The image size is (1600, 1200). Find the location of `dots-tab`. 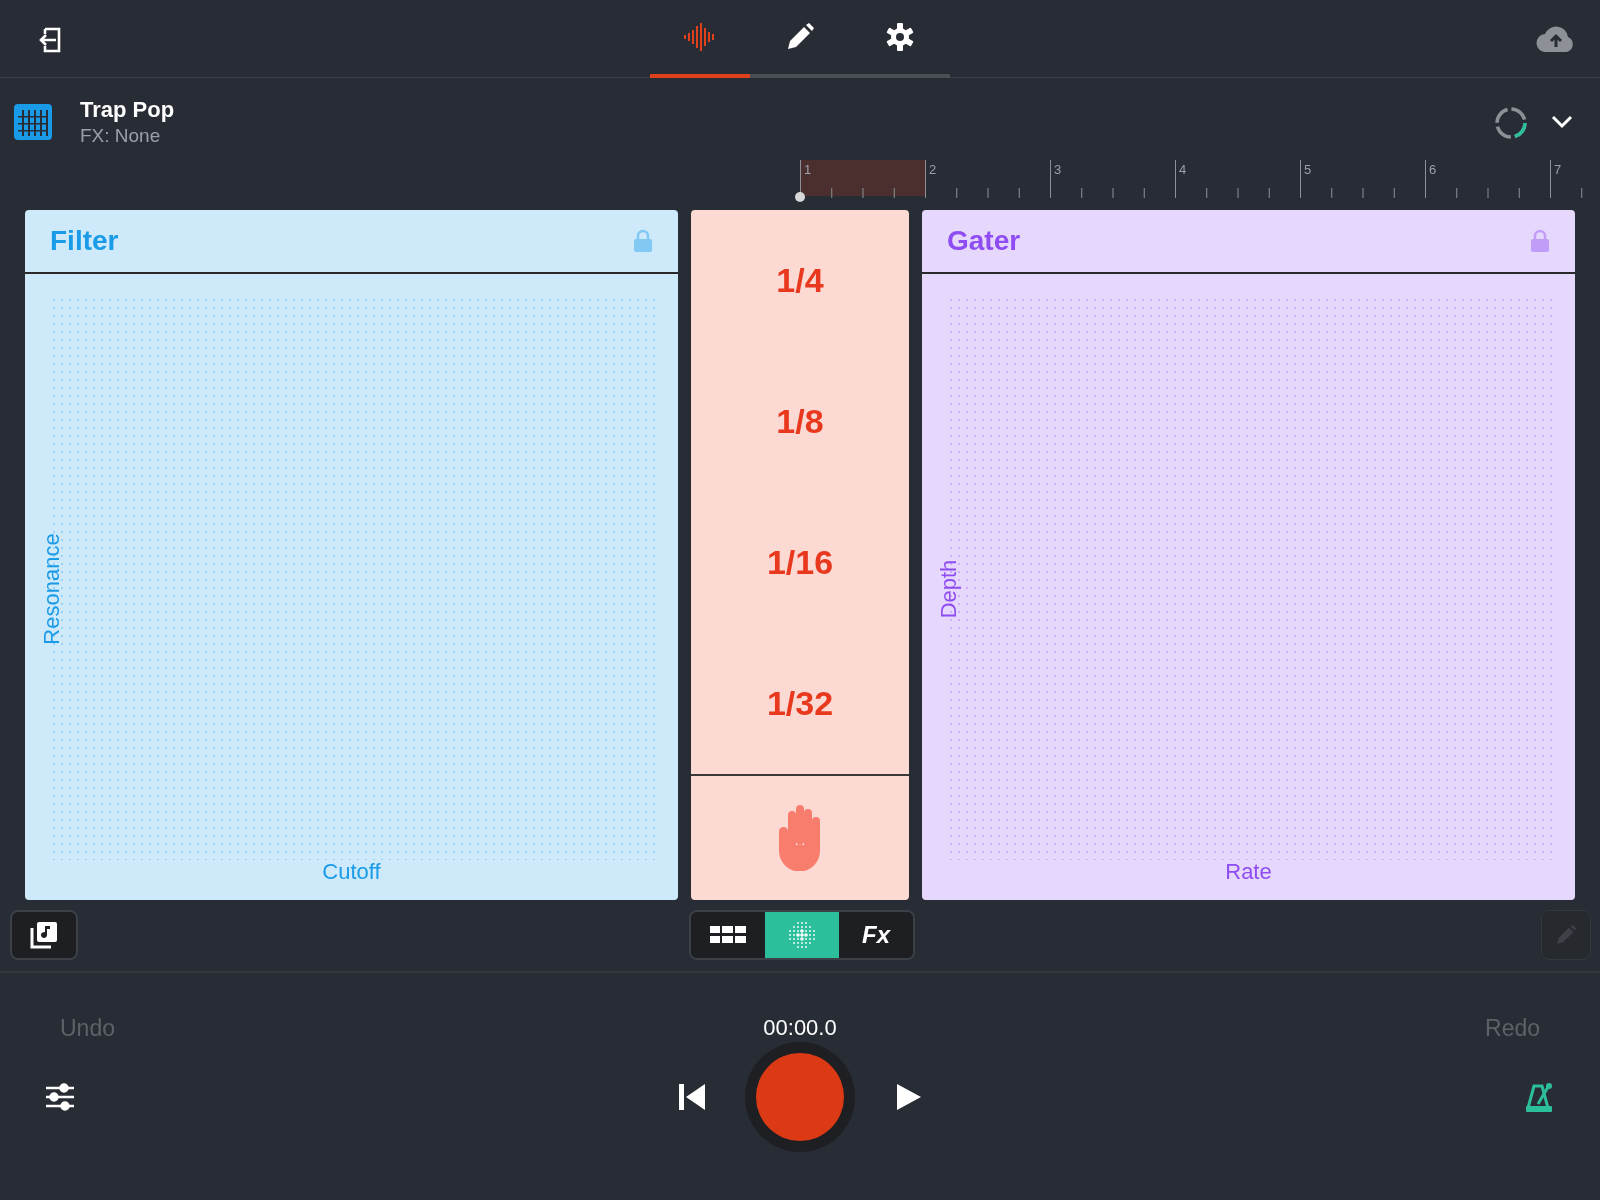

dots-tab is located at coordinates (802, 935).